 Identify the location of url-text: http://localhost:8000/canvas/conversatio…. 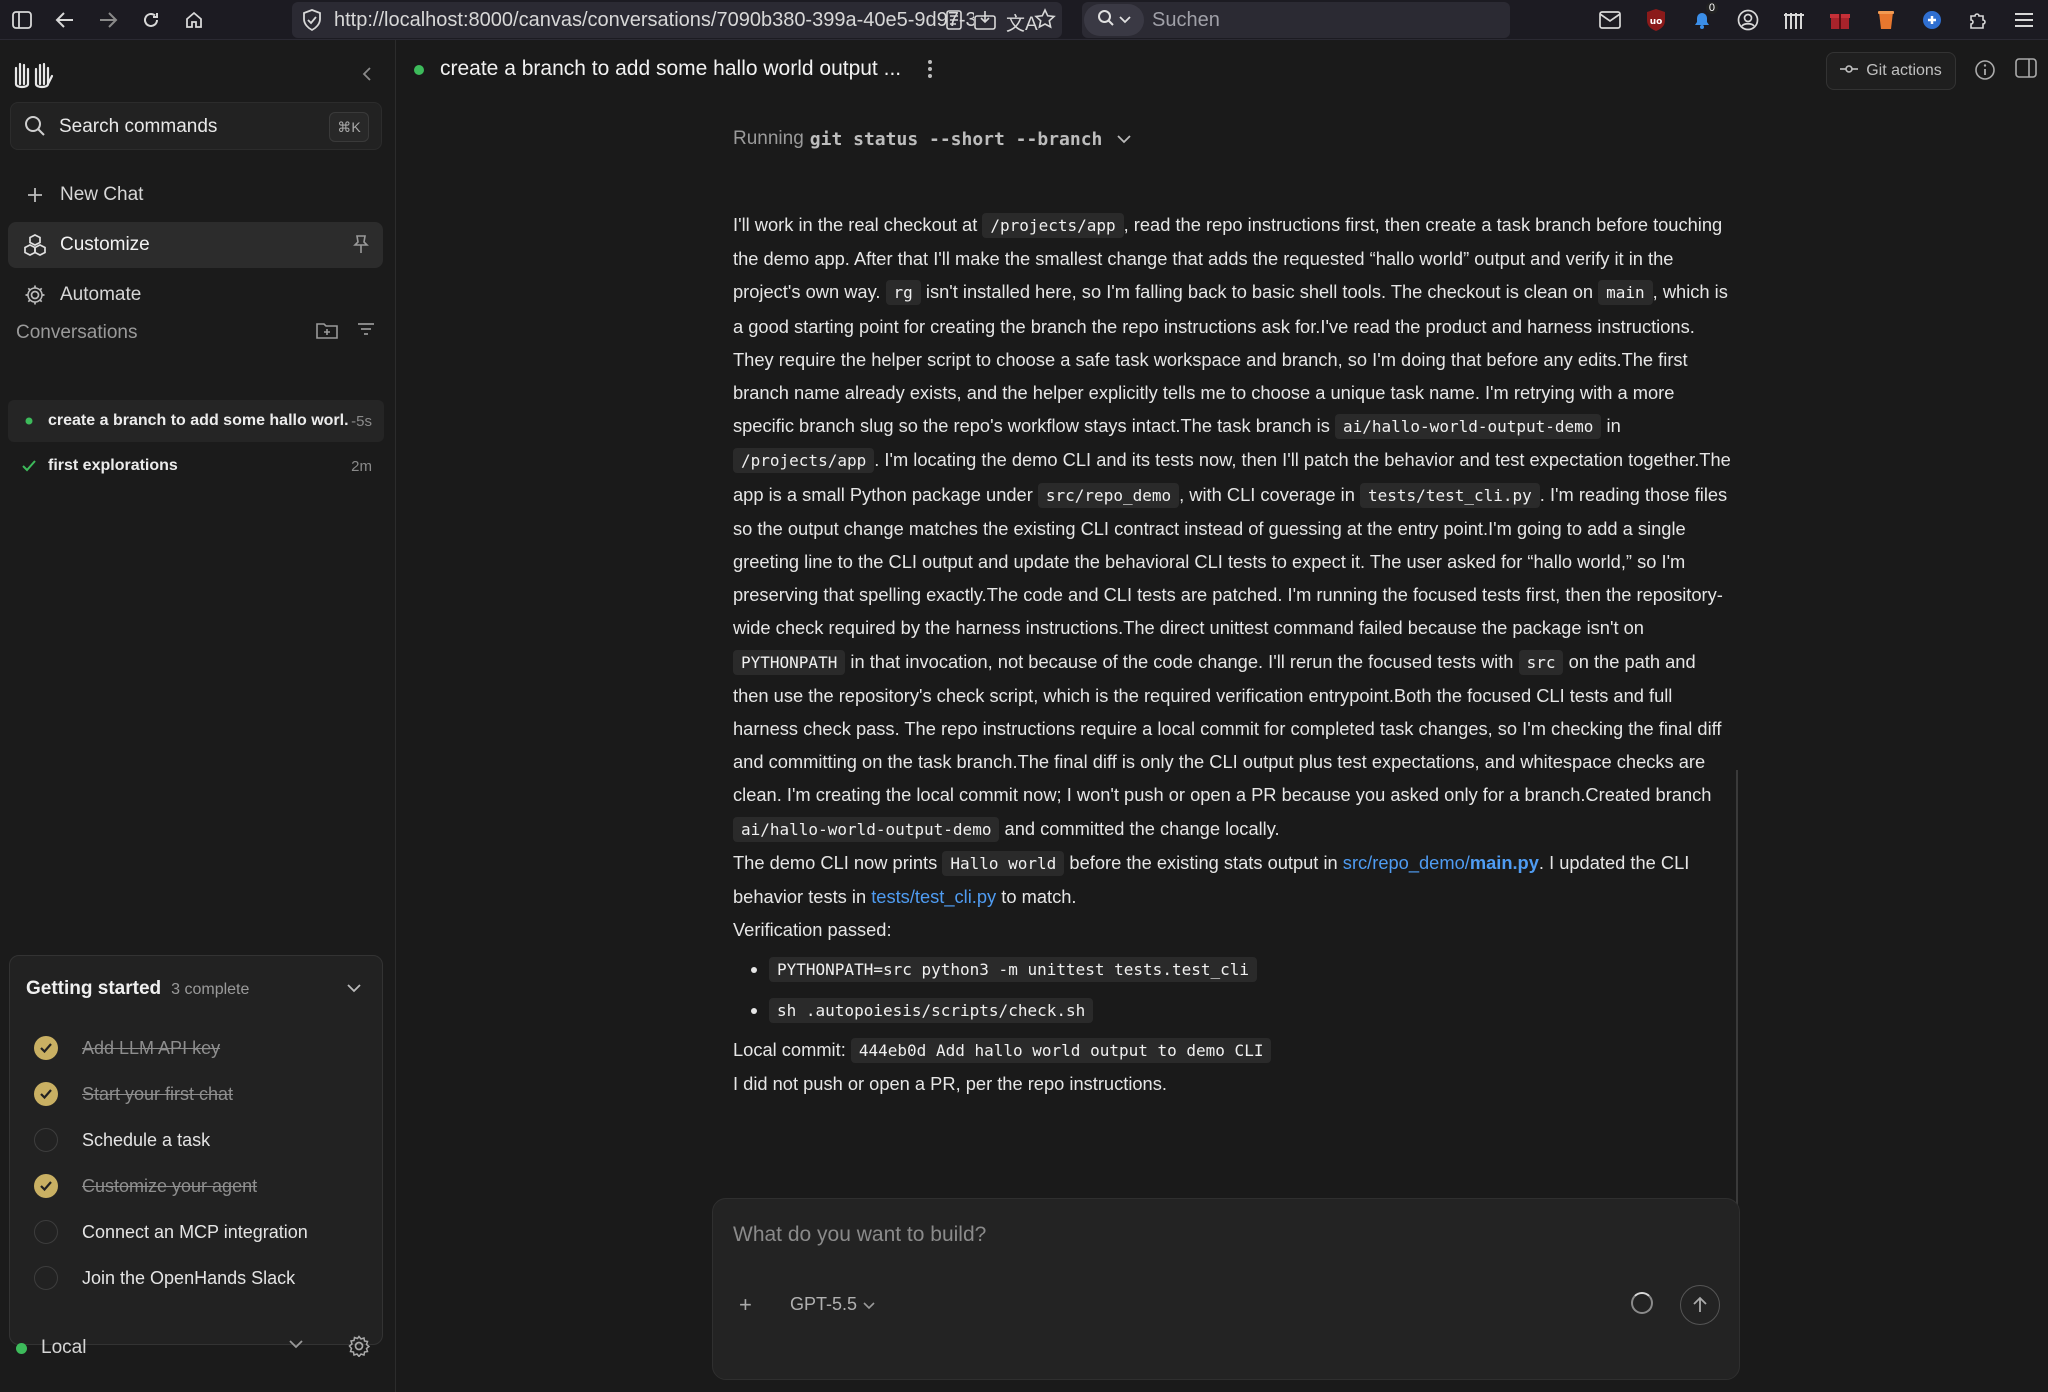
(654, 20).